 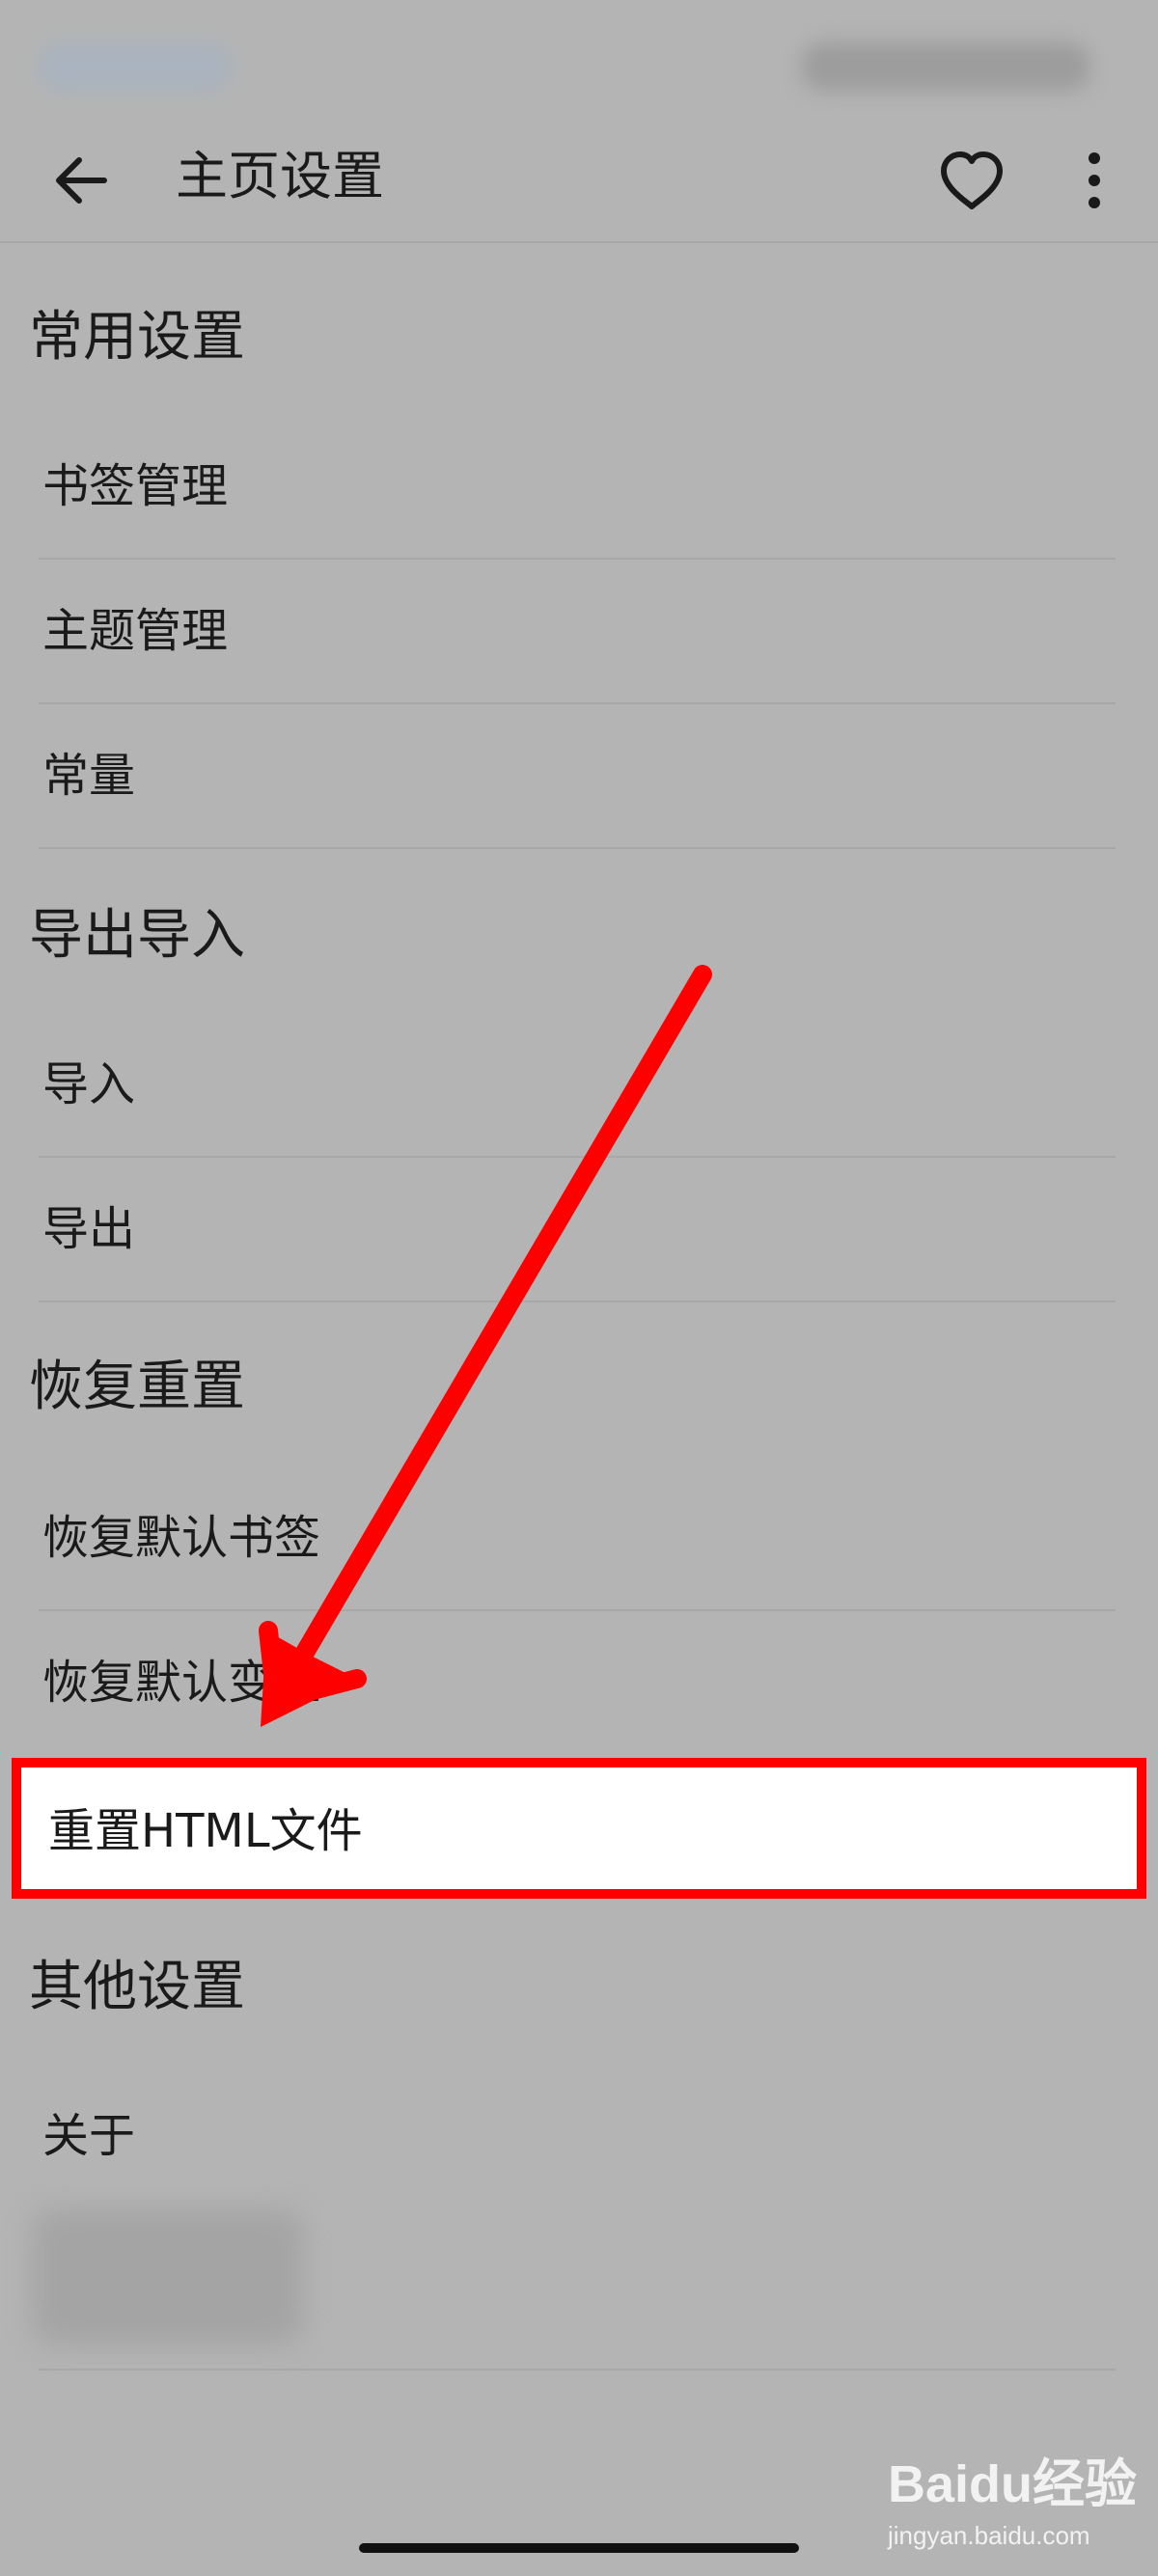 What do you see at coordinates (577, 777) in the screenshot?
I see `list-item-constants: 常量` at bounding box center [577, 777].